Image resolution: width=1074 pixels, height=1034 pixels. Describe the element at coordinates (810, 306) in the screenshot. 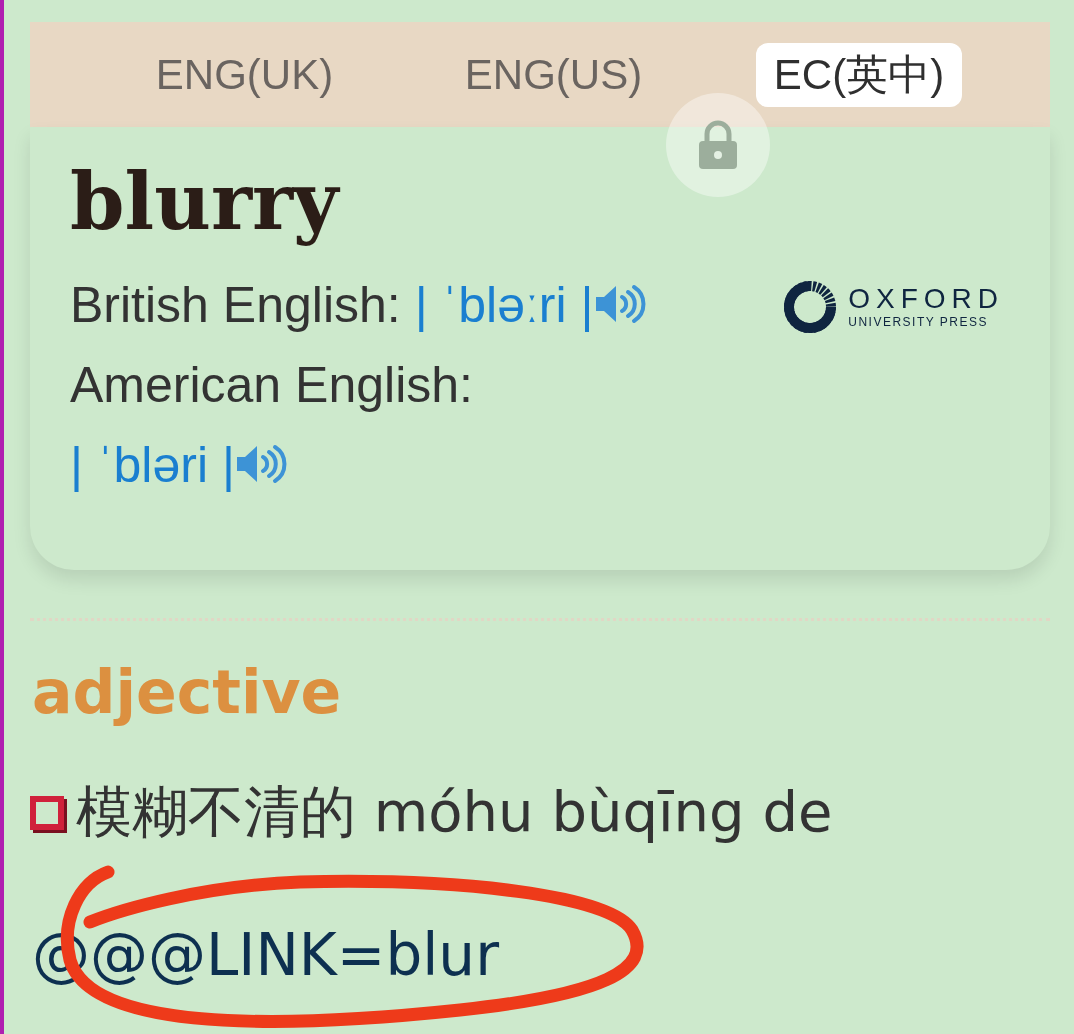

I see `ring-logo-icon` at that location.